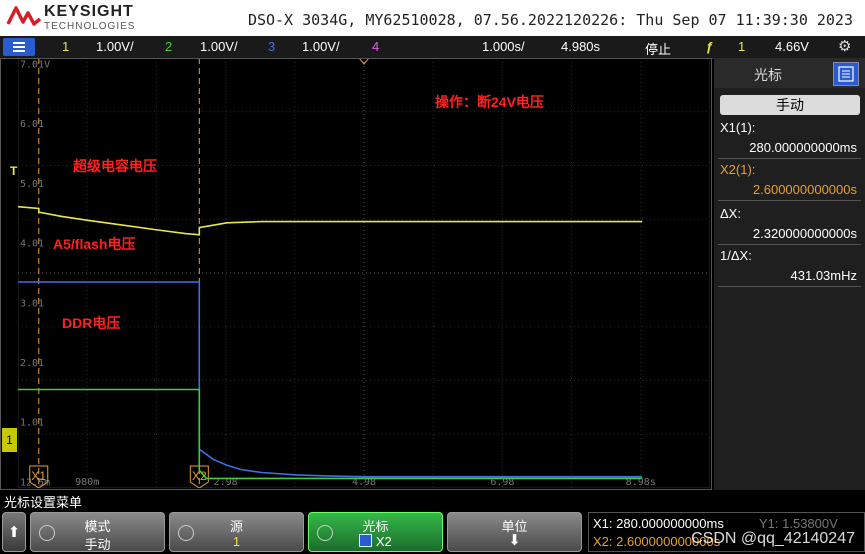 The image size is (865, 554). Describe the element at coordinates (503, 46) in the screenshot. I see `timebase: 1.000s/` at that location.